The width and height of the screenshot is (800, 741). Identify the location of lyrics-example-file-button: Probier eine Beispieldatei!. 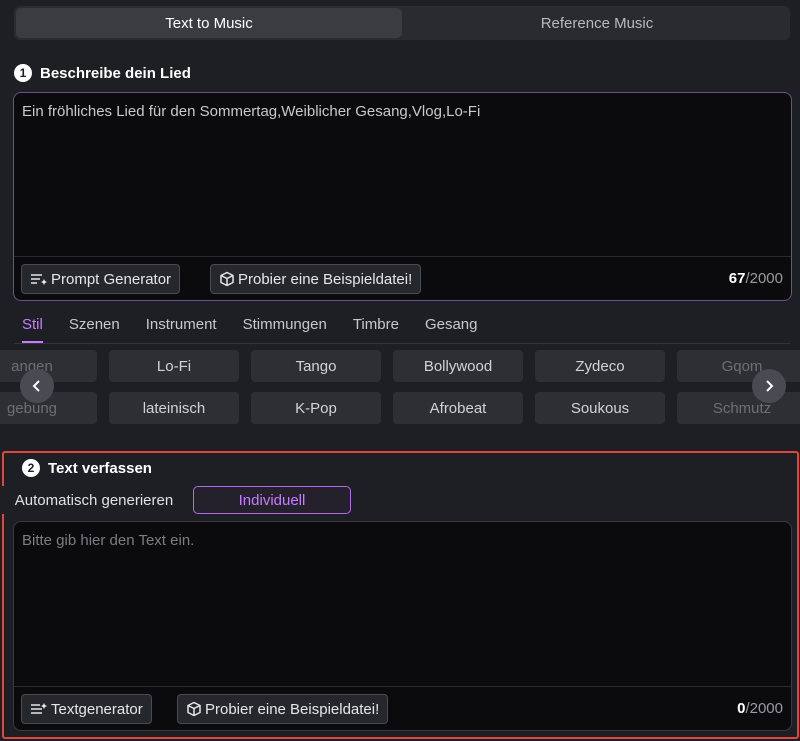
(283, 709).